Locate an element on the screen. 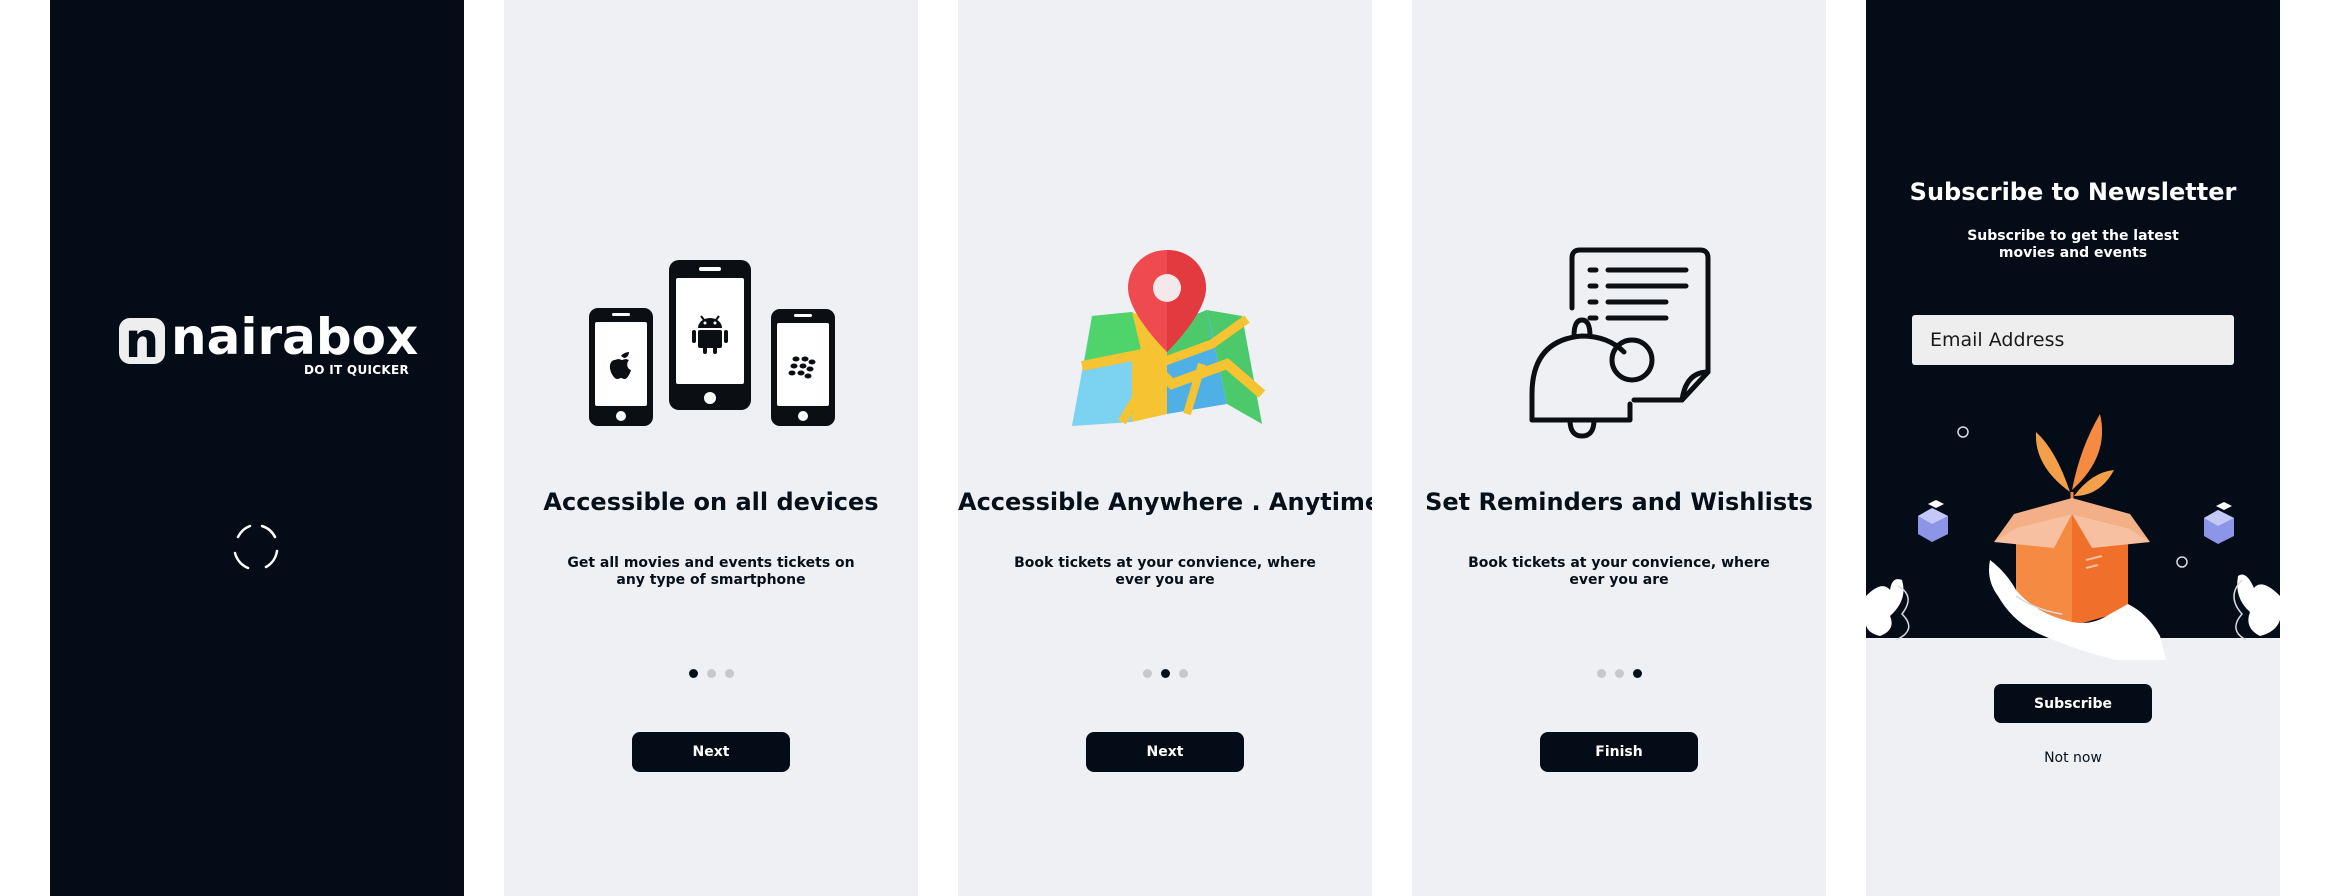 Image resolution: width=2335 pixels, height=896 pixels. logo-tagline: DO IT QUICKER is located at coordinates (356, 370).